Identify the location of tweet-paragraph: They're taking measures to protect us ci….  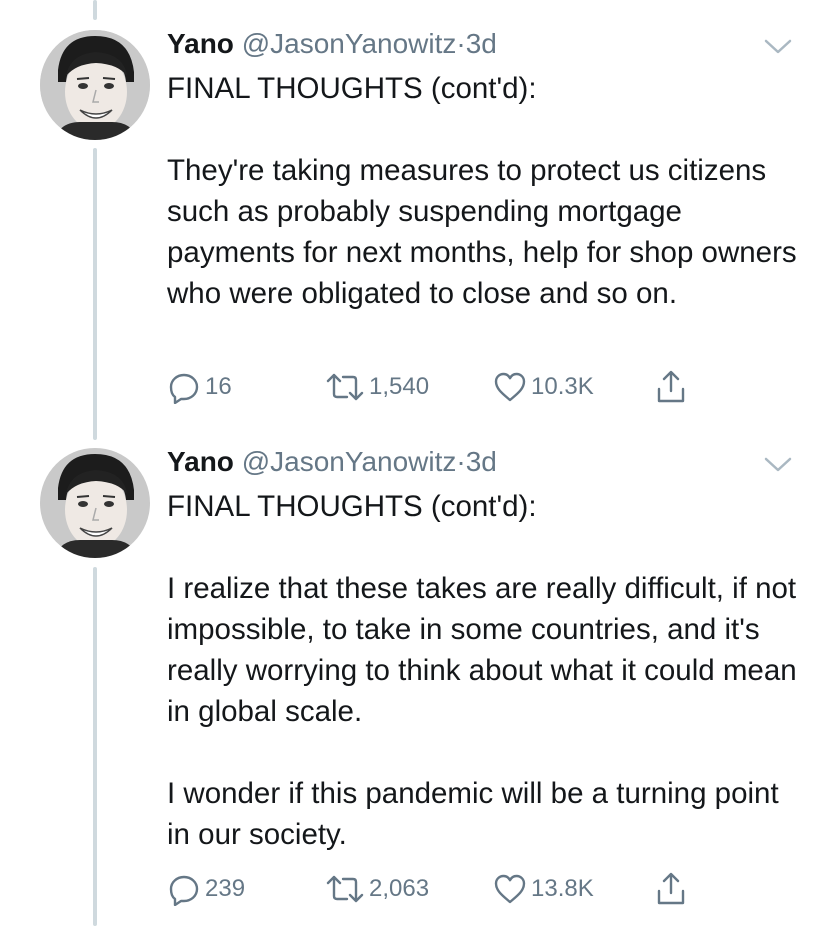
(486, 232).